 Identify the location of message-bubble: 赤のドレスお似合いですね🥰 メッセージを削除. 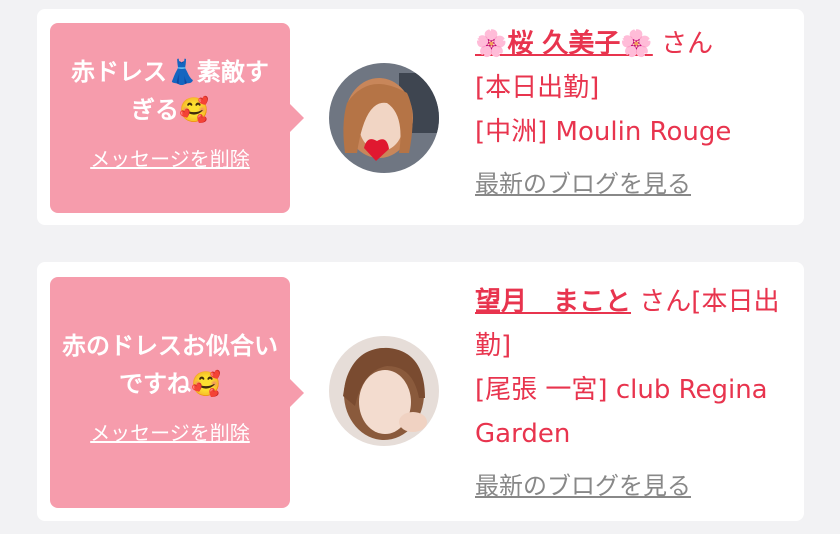
(177, 392).